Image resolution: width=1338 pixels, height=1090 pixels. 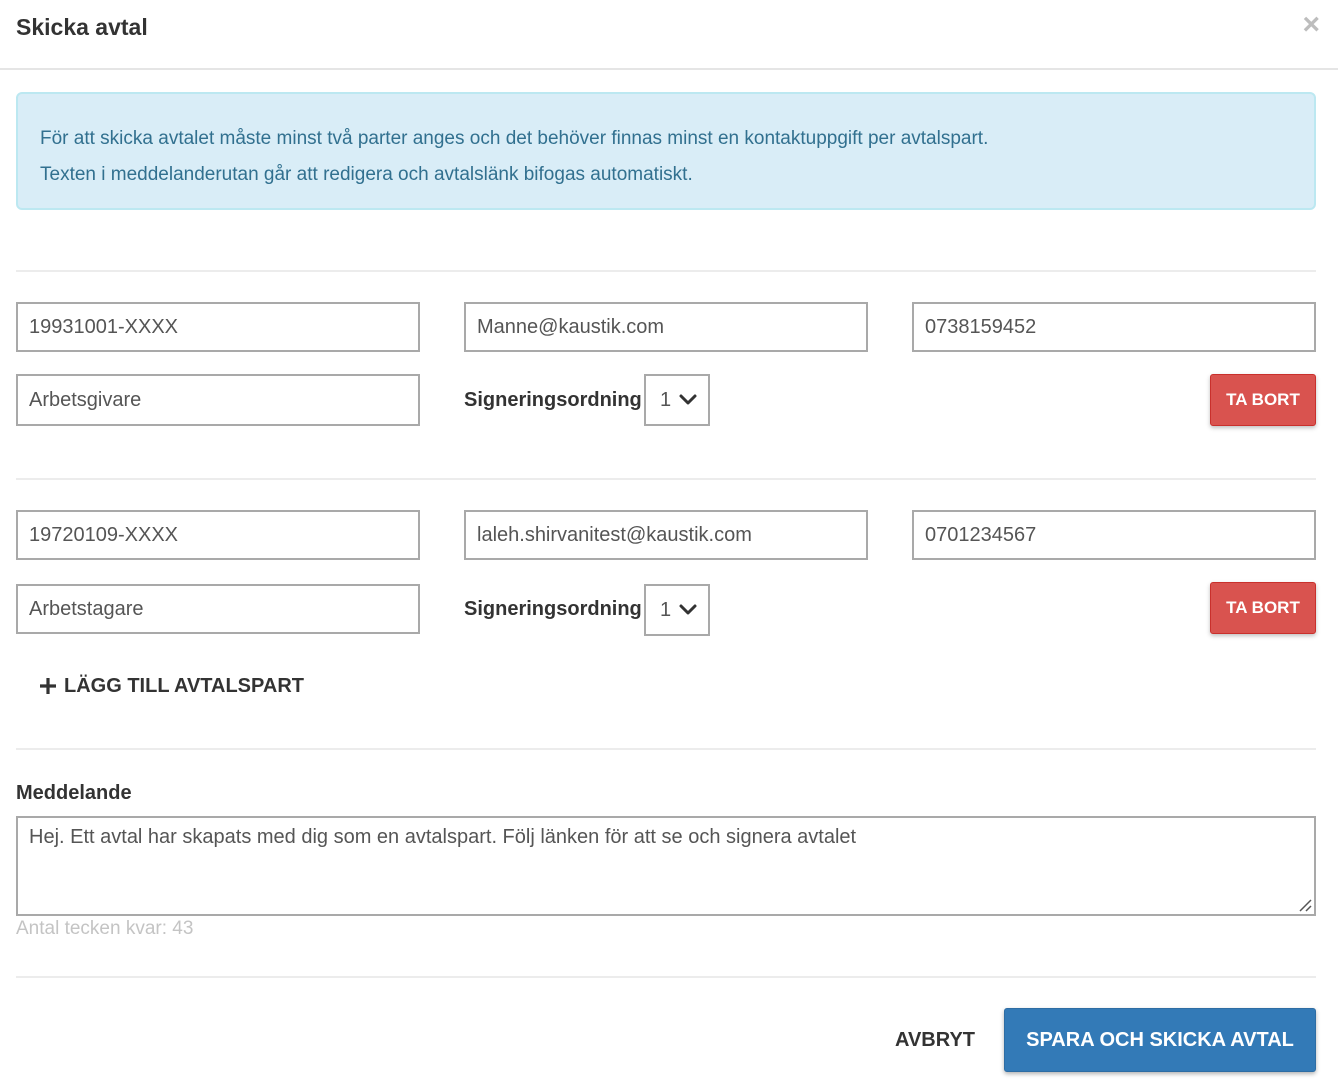 What do you see at coordinates (184, 685) in the screenshot?
I see `add-party-label: LÄGG TILL AVTALSPART` at bounding box center [184, 685].